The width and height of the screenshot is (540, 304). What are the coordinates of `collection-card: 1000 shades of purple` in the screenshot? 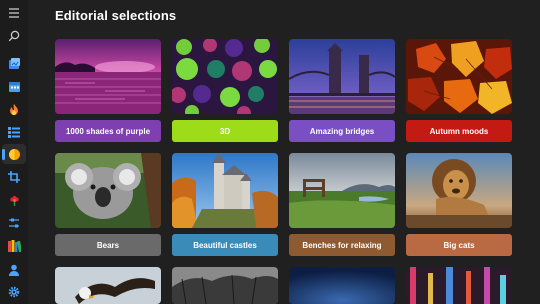 It's located at (108, 90).